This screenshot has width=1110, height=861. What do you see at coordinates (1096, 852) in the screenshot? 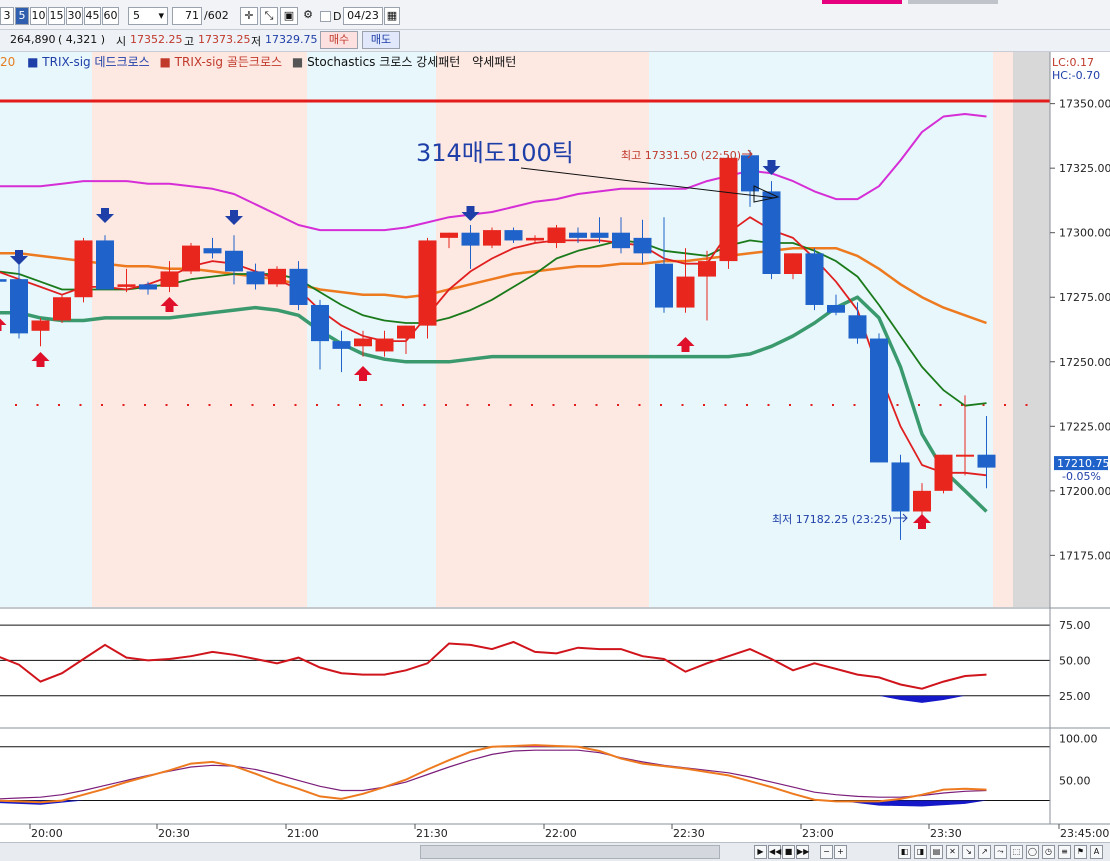
I see `tool-icon: A` at bounding box center [1096, 852].